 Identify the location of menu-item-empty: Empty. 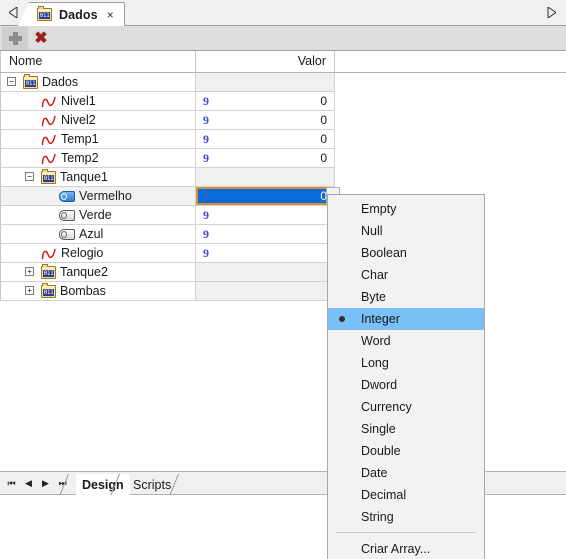
(406, 209).